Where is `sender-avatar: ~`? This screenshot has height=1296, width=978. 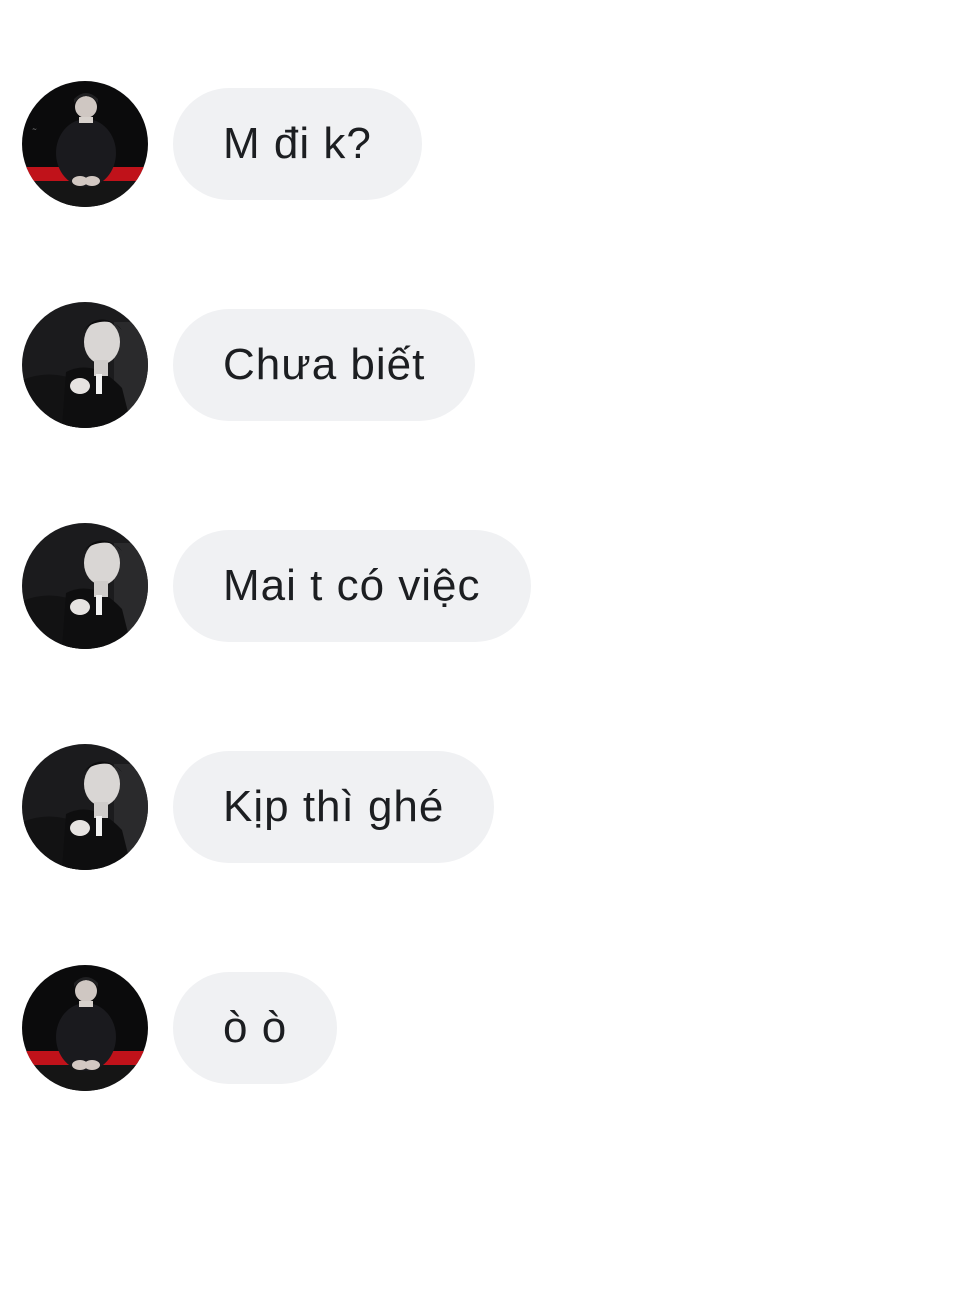 sender-avatar: ~ is located at coordinates (85, 144).